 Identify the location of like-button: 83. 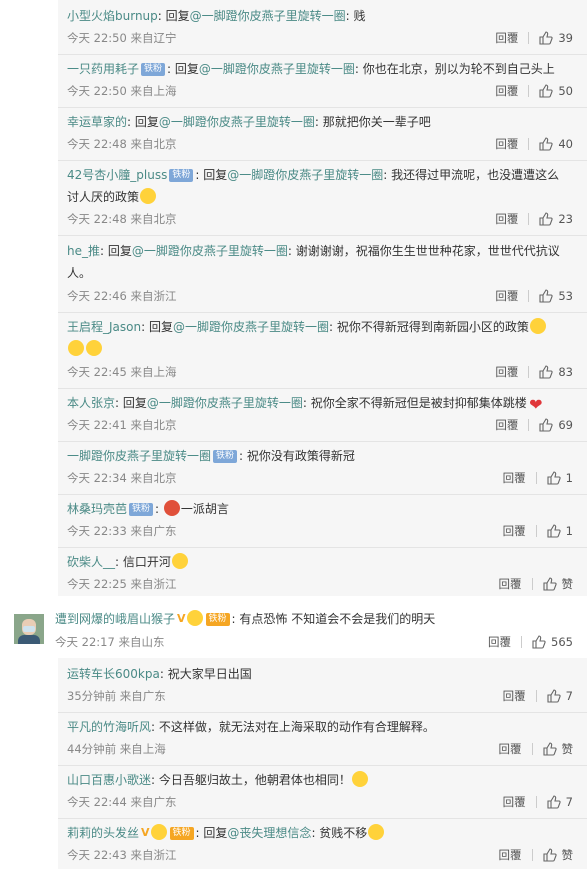
(556, 372).